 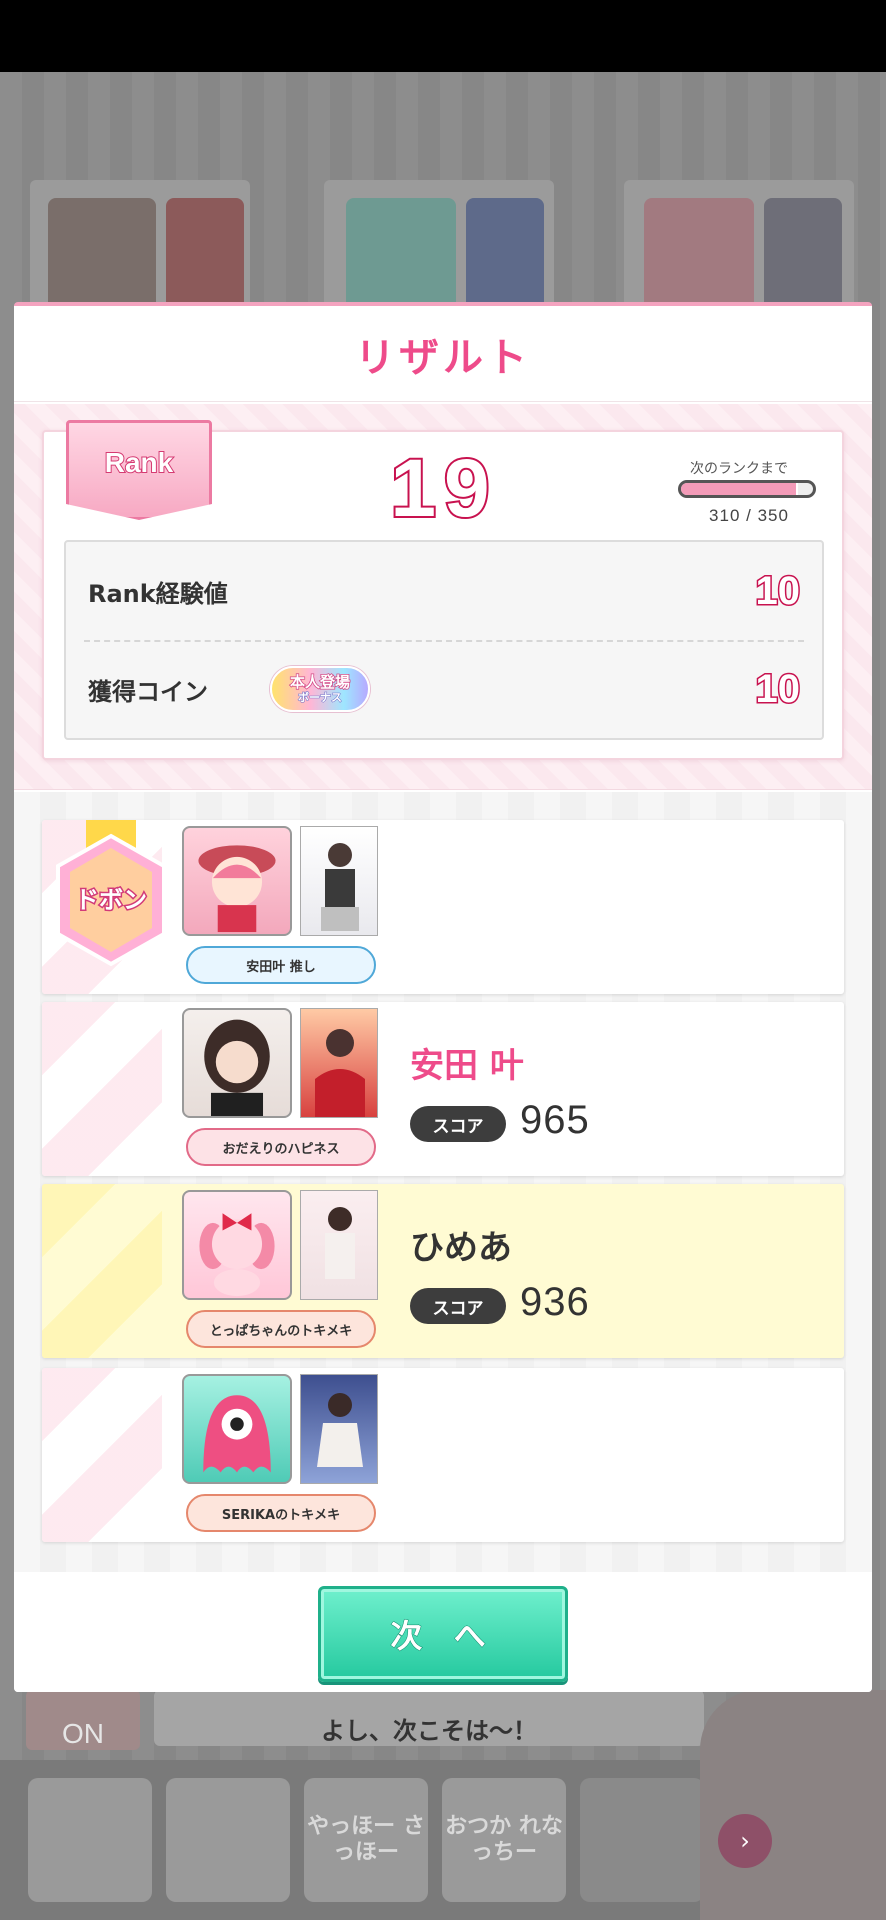 What do you see at coordinates (148, 691) in the screenshot?
I see `reward-label: 獲得コイン` at bounding box center [148, 691].